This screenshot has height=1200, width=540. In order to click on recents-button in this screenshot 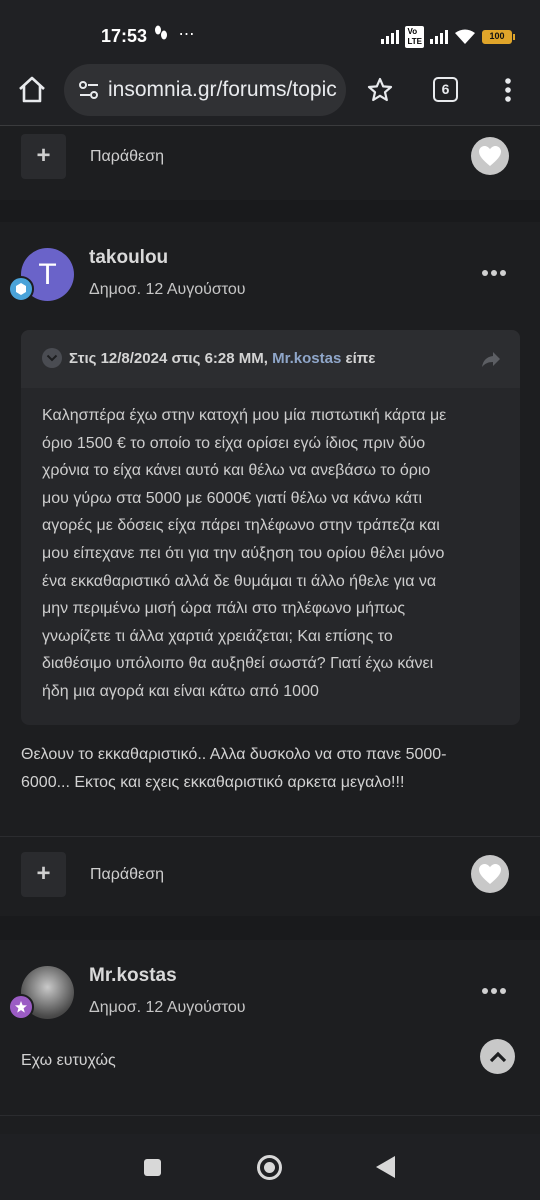, I will do `click(152, 1167)`.